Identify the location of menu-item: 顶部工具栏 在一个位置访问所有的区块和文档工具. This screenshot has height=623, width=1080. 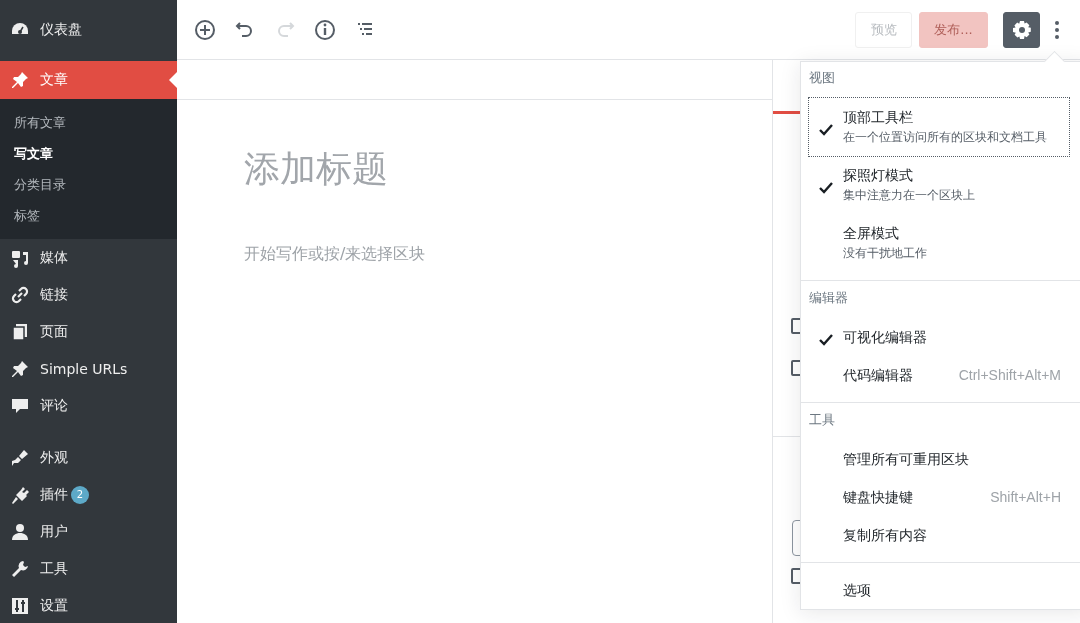
(939, 127).